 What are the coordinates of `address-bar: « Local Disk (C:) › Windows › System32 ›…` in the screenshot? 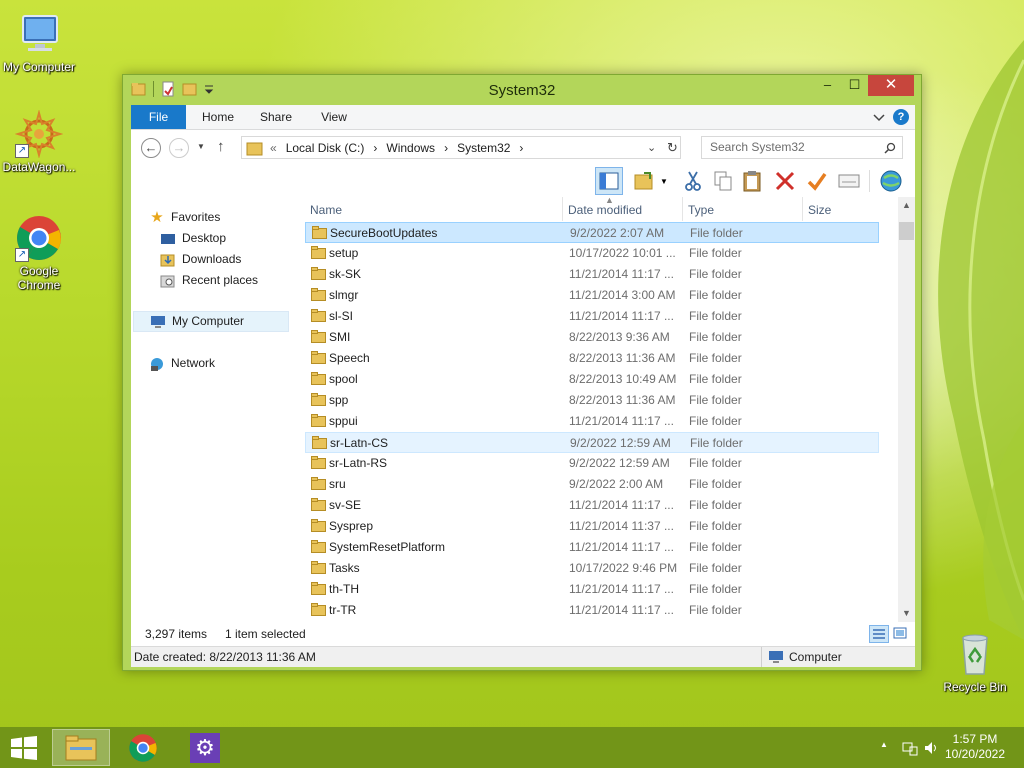 It's located at (461, 147).